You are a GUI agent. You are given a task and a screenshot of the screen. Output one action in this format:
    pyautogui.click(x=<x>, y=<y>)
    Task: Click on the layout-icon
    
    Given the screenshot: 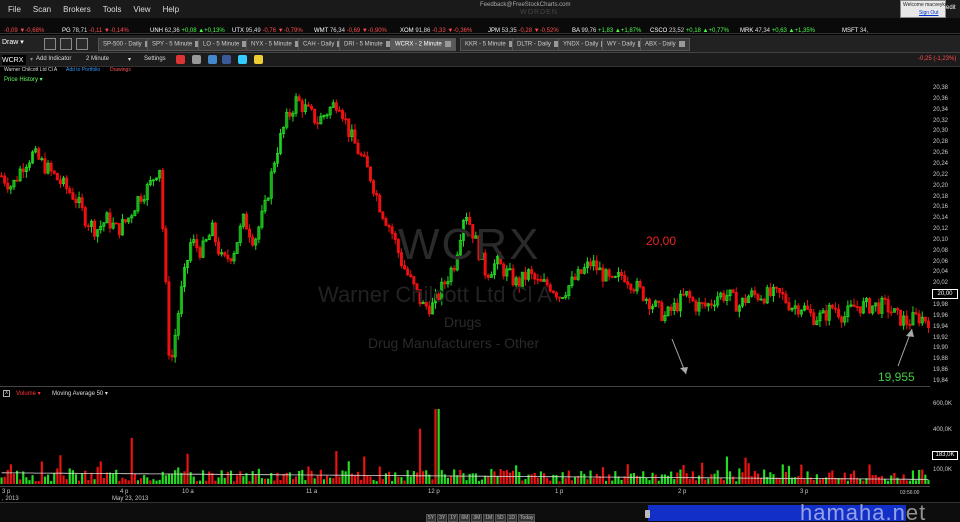 What is the action you would take?
    pyautogui.click(x=50, y=44)
    